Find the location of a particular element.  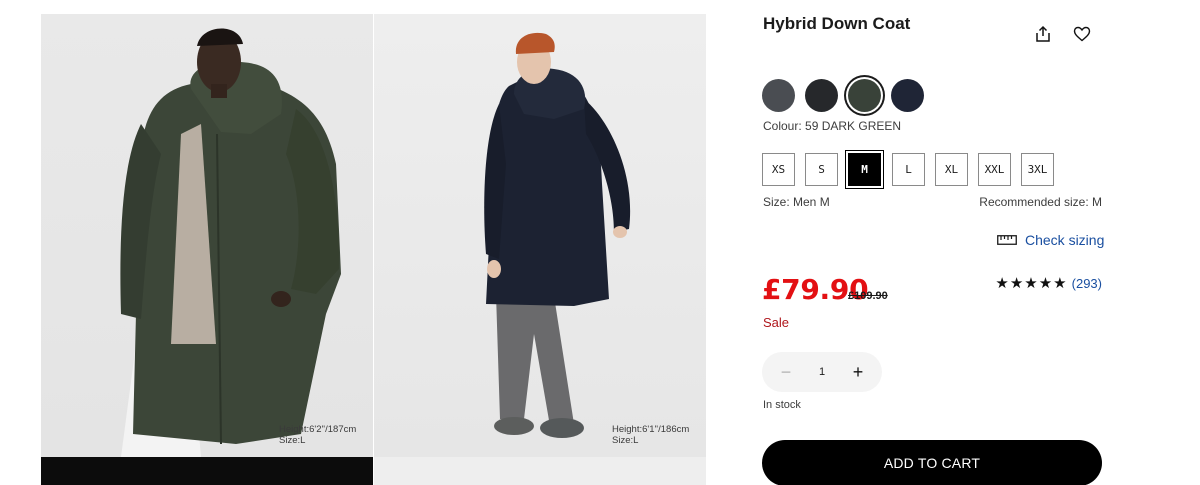

colour-swatch-dark-green is located at coordinates (864, 95).